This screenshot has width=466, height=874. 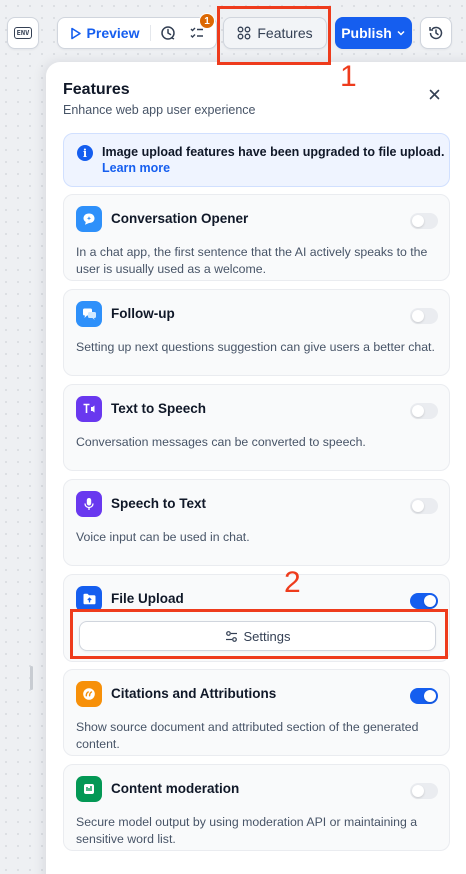 What do you see at coordinates (159, 503) in the screenshot?
I see `feature-title: Speech to Text` at bounding box center [159, 503].